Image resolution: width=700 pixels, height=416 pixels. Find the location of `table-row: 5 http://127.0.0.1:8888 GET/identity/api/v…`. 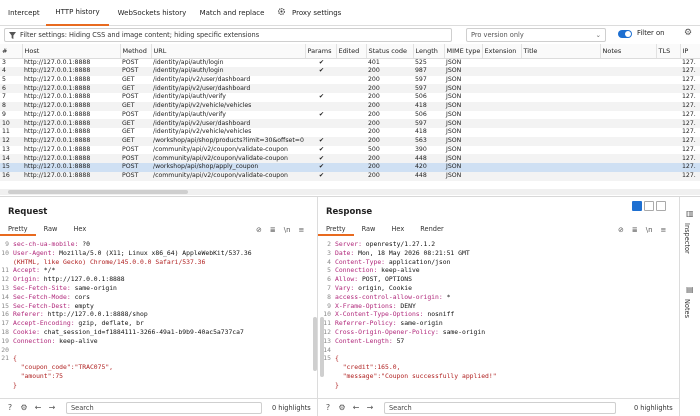

table-row: 5 http://127.0.0.1:8888 GET/identity/api/v… is located at coordinates (350, 80).